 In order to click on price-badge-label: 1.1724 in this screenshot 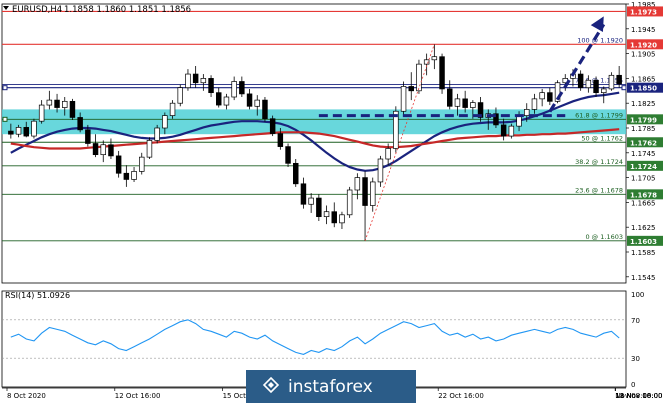, I will do `click(643, 167)`.